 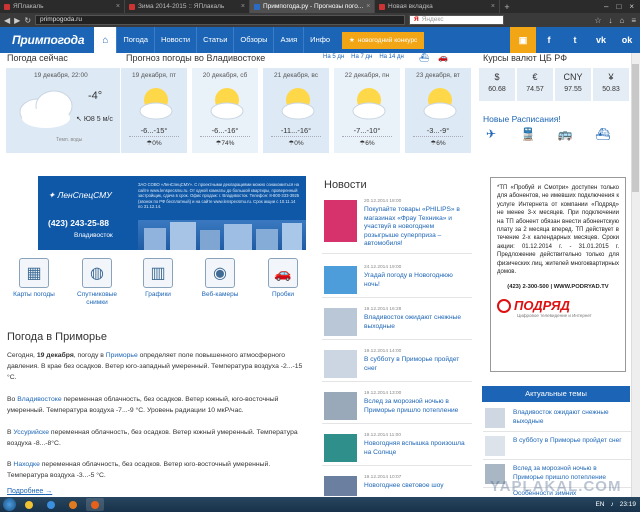 I want to click on globe-icon: ◍, so click(x=97, y=273).